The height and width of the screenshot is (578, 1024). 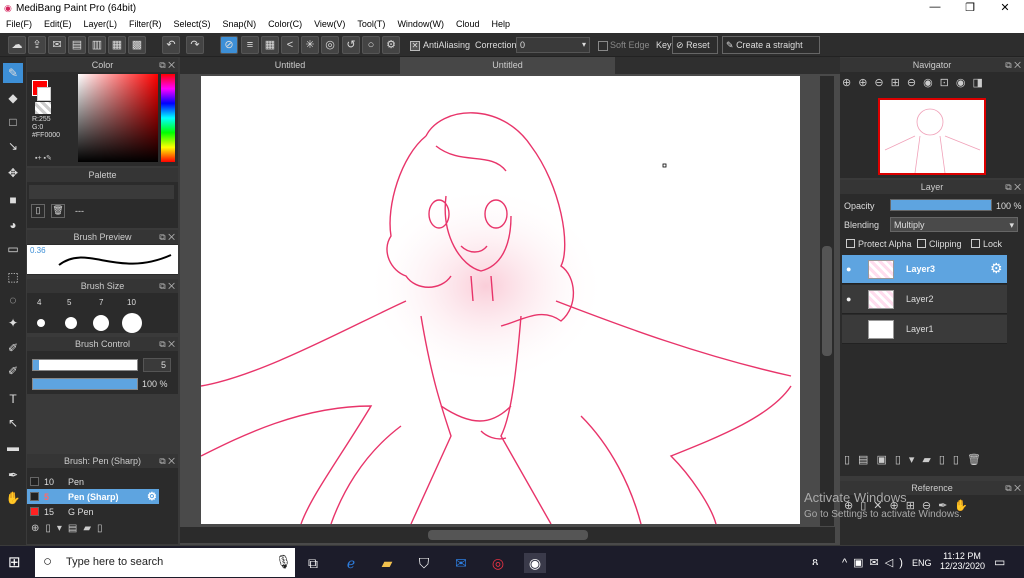 I want to click on layout-icon: ▩, so click(x=137, y=45).